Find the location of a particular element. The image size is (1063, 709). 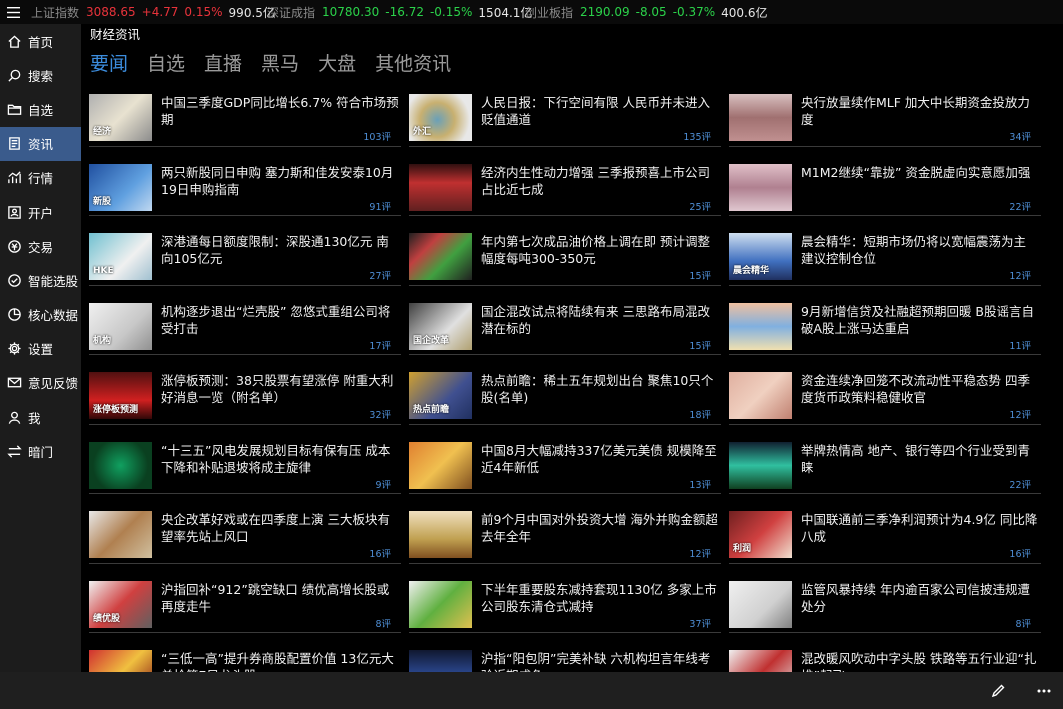

ticker-change: -8.05 is located at coordinates (651, 12).